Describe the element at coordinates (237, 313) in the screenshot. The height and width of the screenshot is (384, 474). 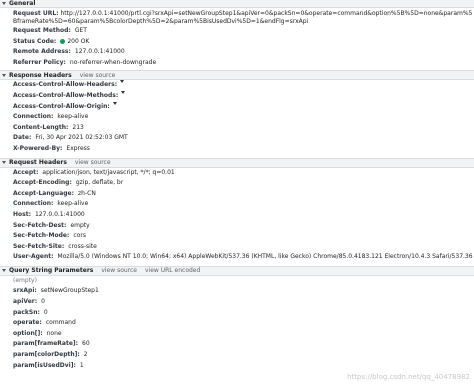
I see `query-param-row: packSn: 0` at that location.